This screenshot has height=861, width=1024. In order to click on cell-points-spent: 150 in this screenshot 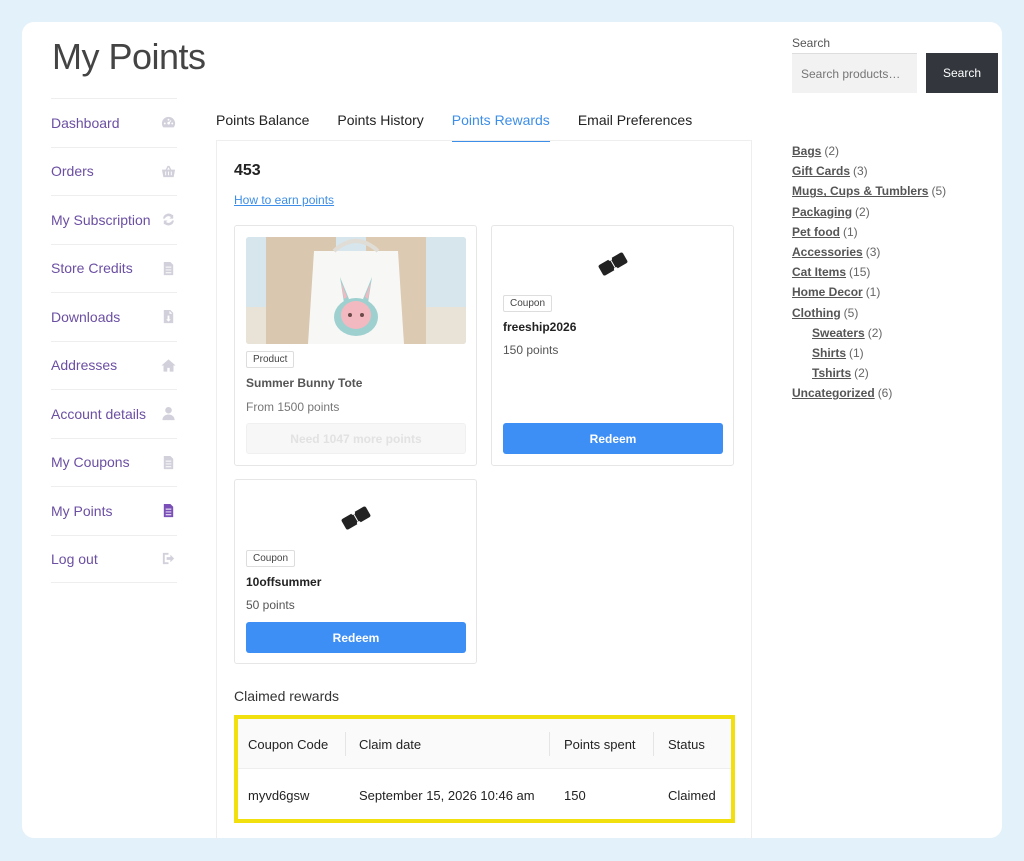, I will do `click(575, 795)`.